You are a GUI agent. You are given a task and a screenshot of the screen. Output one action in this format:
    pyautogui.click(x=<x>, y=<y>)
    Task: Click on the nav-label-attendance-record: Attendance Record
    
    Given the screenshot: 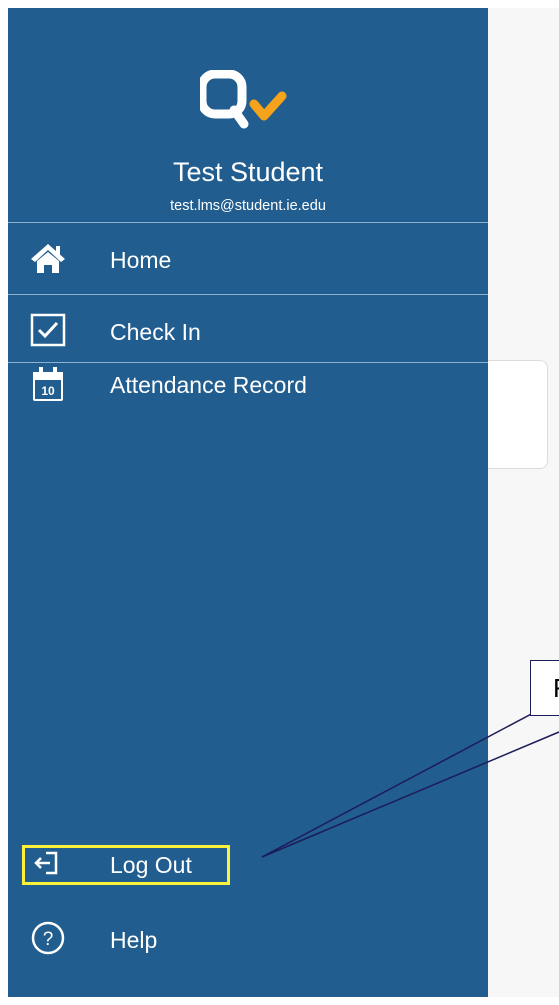 What is the action you would take?
    pyautogui.click(x=208, y=385)
    